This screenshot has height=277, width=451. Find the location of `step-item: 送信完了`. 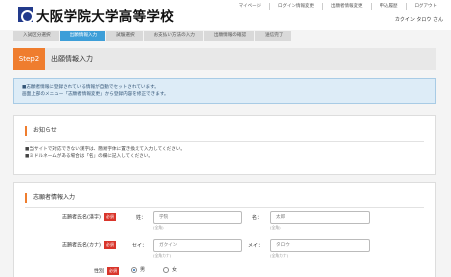

step-item: 送信完了 is located at coordinates (273, 36).